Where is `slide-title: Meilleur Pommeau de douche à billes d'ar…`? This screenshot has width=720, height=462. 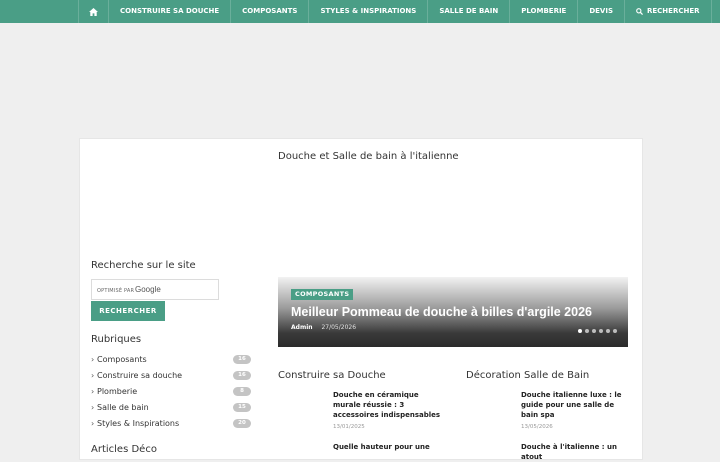 slide-title: Meilleur Pommeau de douche à billes d'ar… is located at coordinates (441, 312).